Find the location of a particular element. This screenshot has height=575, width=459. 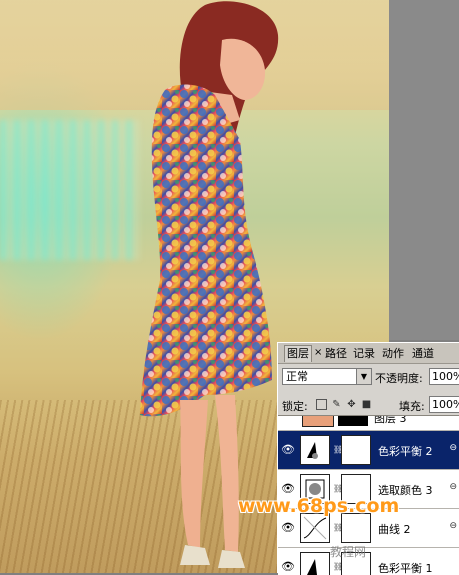

watermark: www.68ps.com is located at coordinates (319, 506).